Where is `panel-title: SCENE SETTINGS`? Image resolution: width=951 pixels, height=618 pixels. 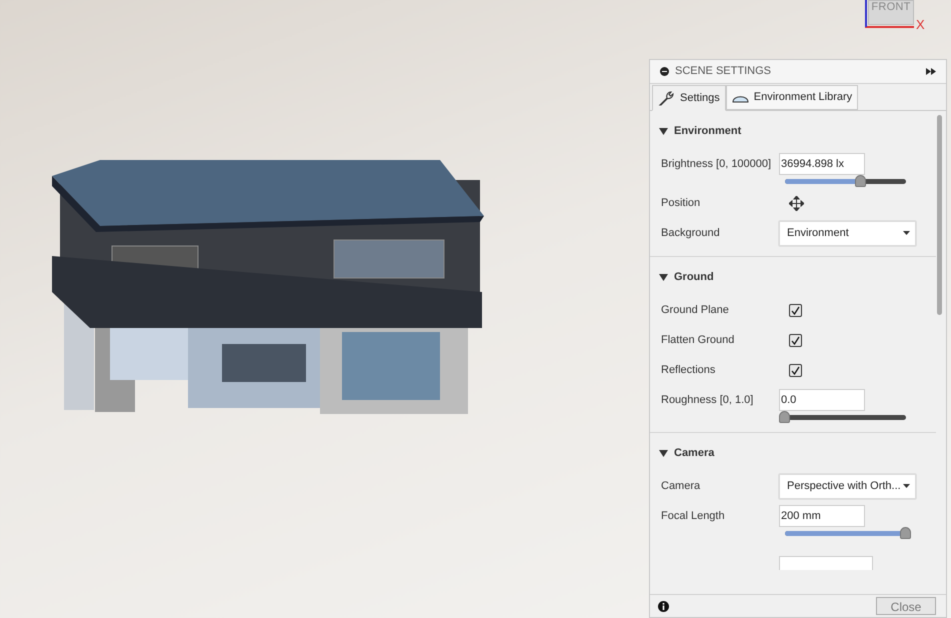
panel-title: SCENE SETTINGS is located at coordinates (723, 72).